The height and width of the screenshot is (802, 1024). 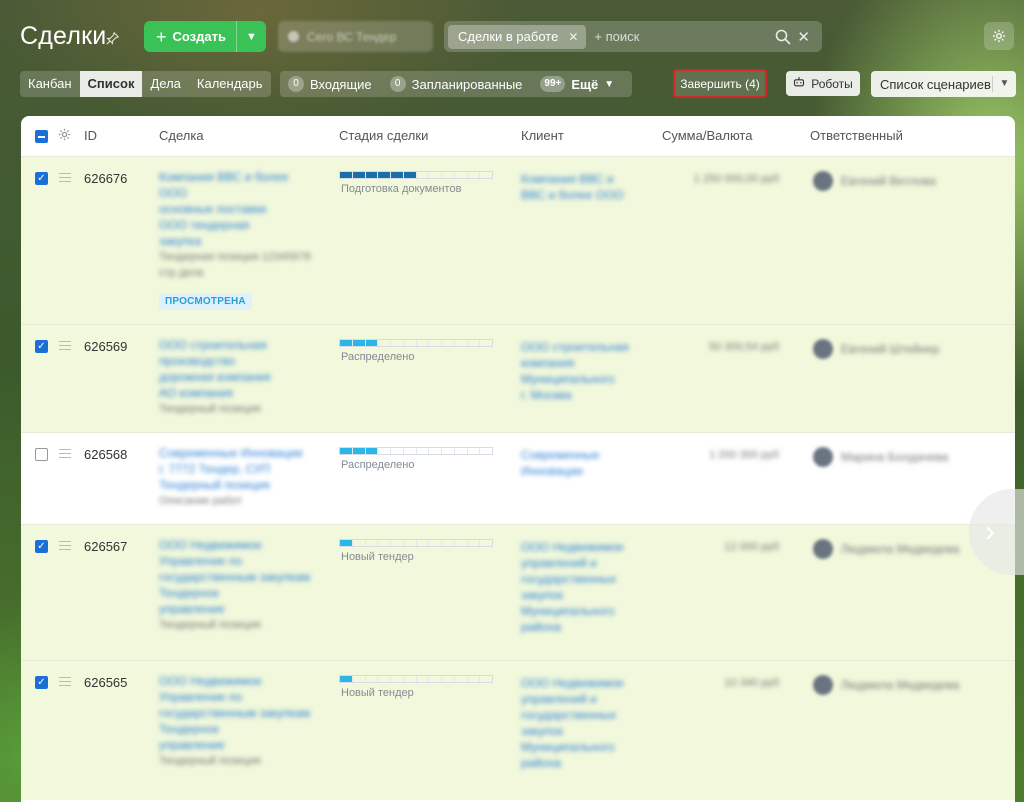 I want to click on create-label: Создать, so click(x=199, y=36).